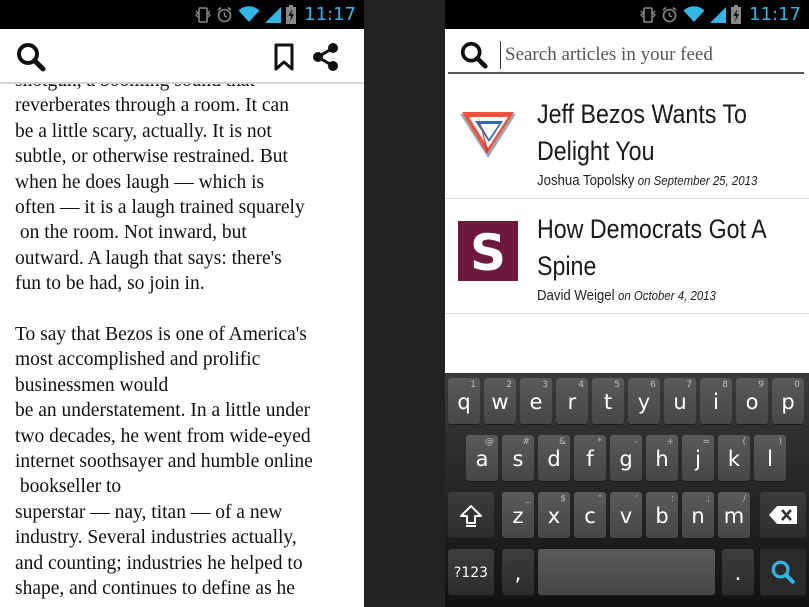  Describe the element at coordinates (590, 515) in the screenshot. I see `key-c: c "` at that location.